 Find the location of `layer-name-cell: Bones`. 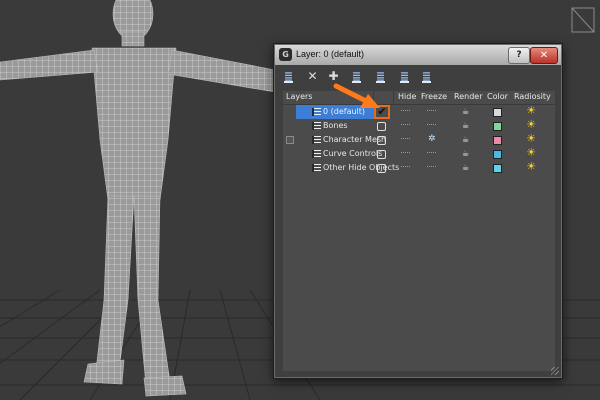

layer-name-cell: Bones is located at coordinates (336, 126).